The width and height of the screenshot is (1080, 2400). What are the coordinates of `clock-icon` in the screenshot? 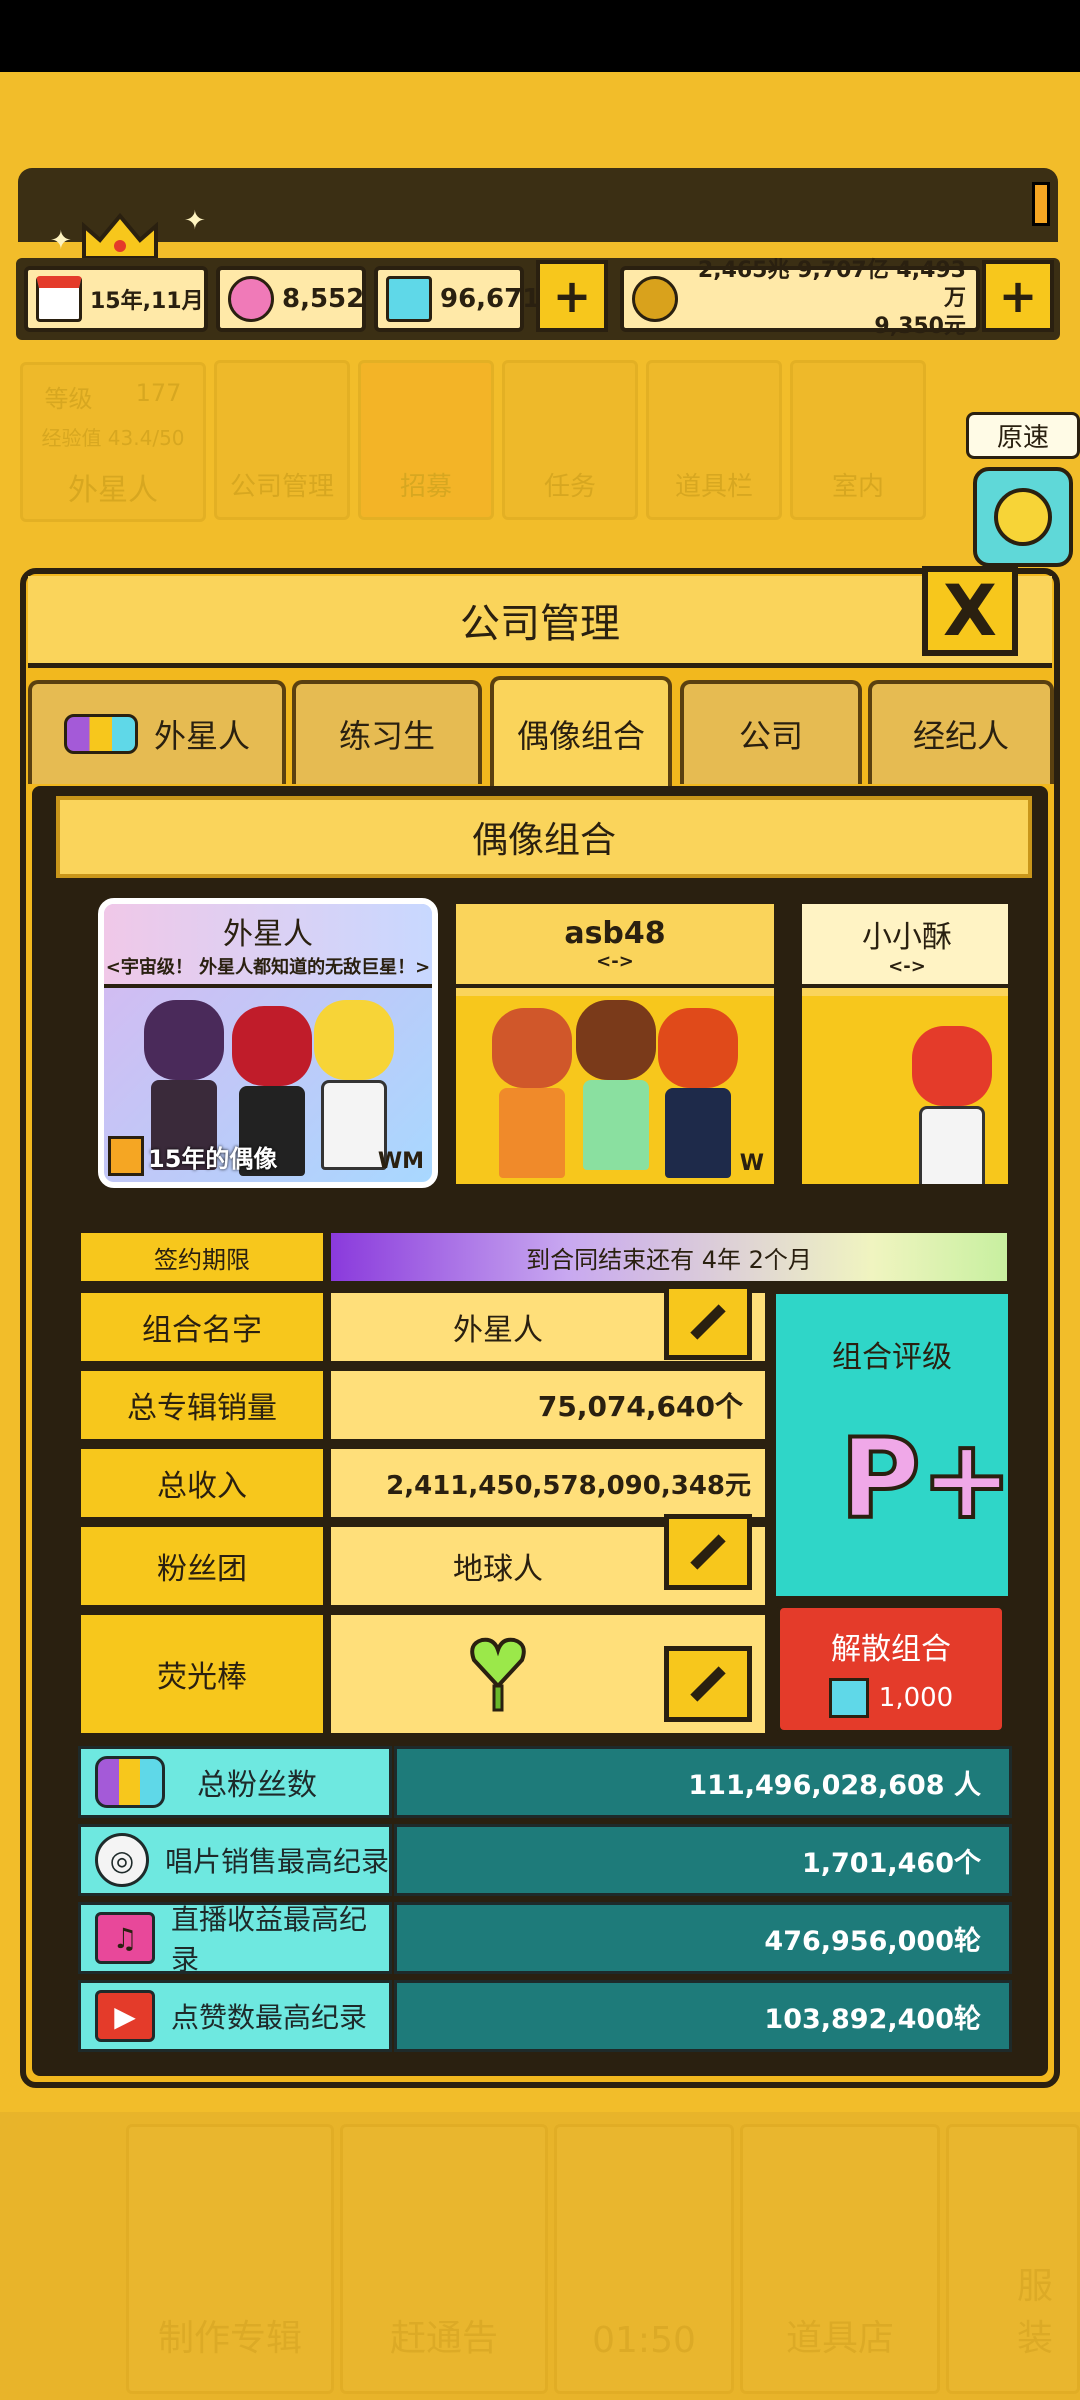 It's located at (1023, 517).